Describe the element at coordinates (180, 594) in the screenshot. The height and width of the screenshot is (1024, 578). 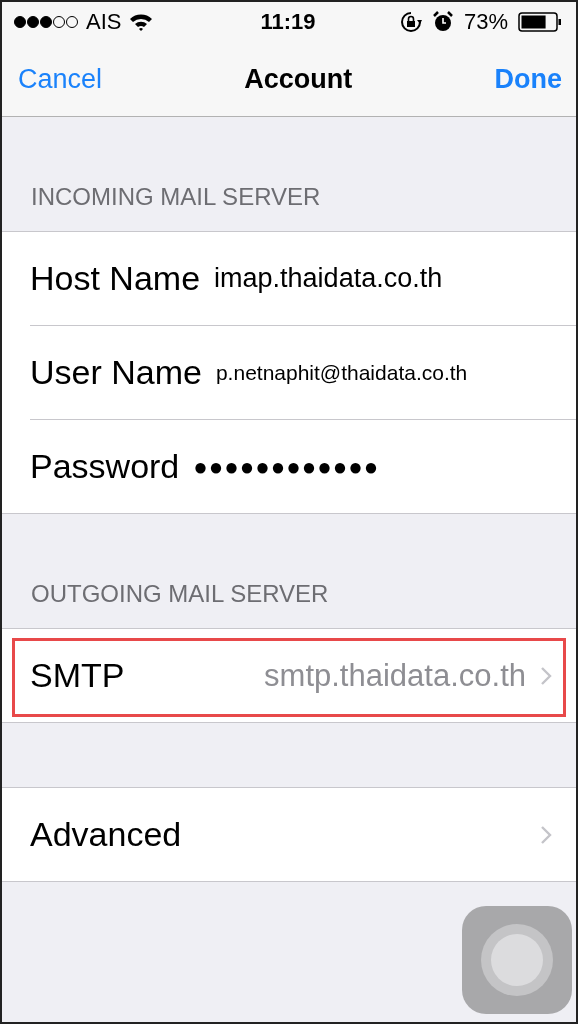
I see `section-header: OUTGOING MAIL SERVER` at that location.